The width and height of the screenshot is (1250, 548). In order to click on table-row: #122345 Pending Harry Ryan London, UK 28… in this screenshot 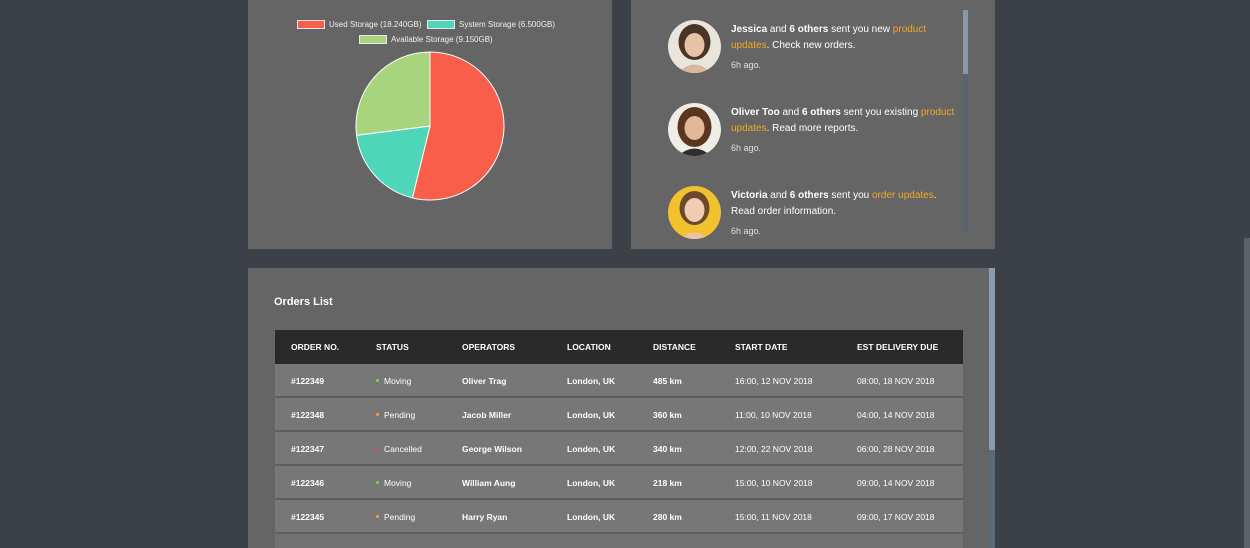, I will do `click(619, 517)`.